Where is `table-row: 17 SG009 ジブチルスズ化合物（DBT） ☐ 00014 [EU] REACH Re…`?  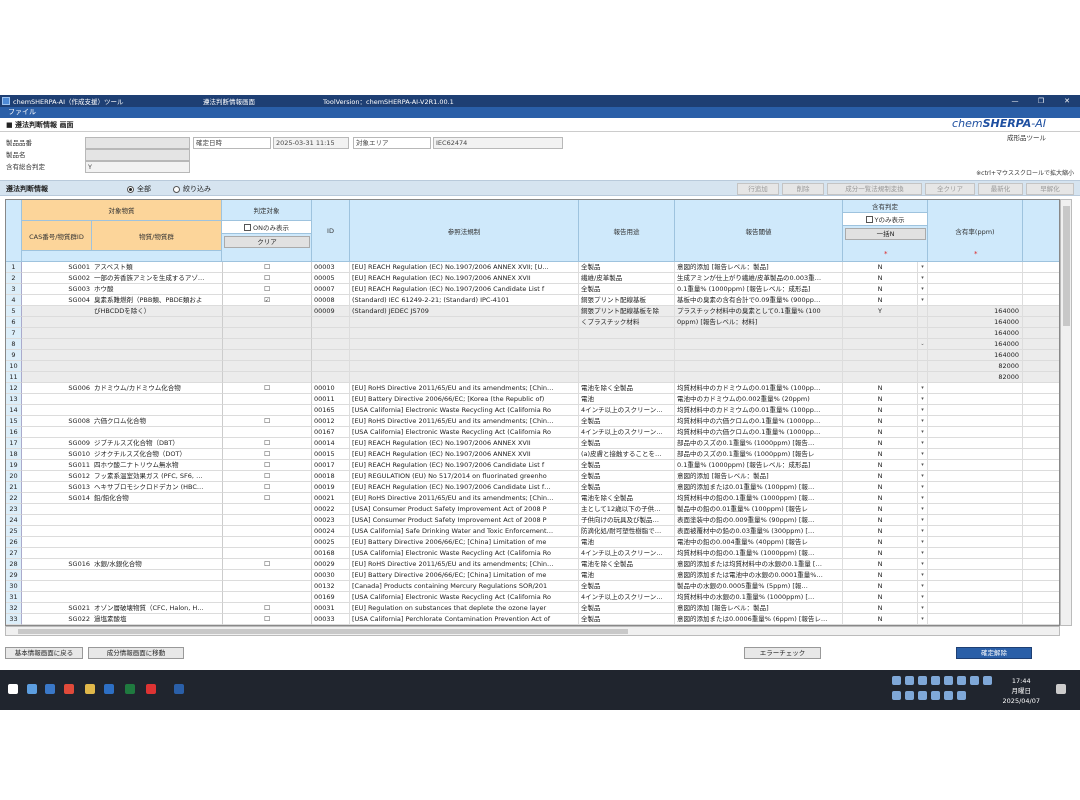
table-row: 17 SG009 ジブチルスズ化合物（DBT） ☐ 00014 [EU] REACH Re… is located at coordinates (532, 443).